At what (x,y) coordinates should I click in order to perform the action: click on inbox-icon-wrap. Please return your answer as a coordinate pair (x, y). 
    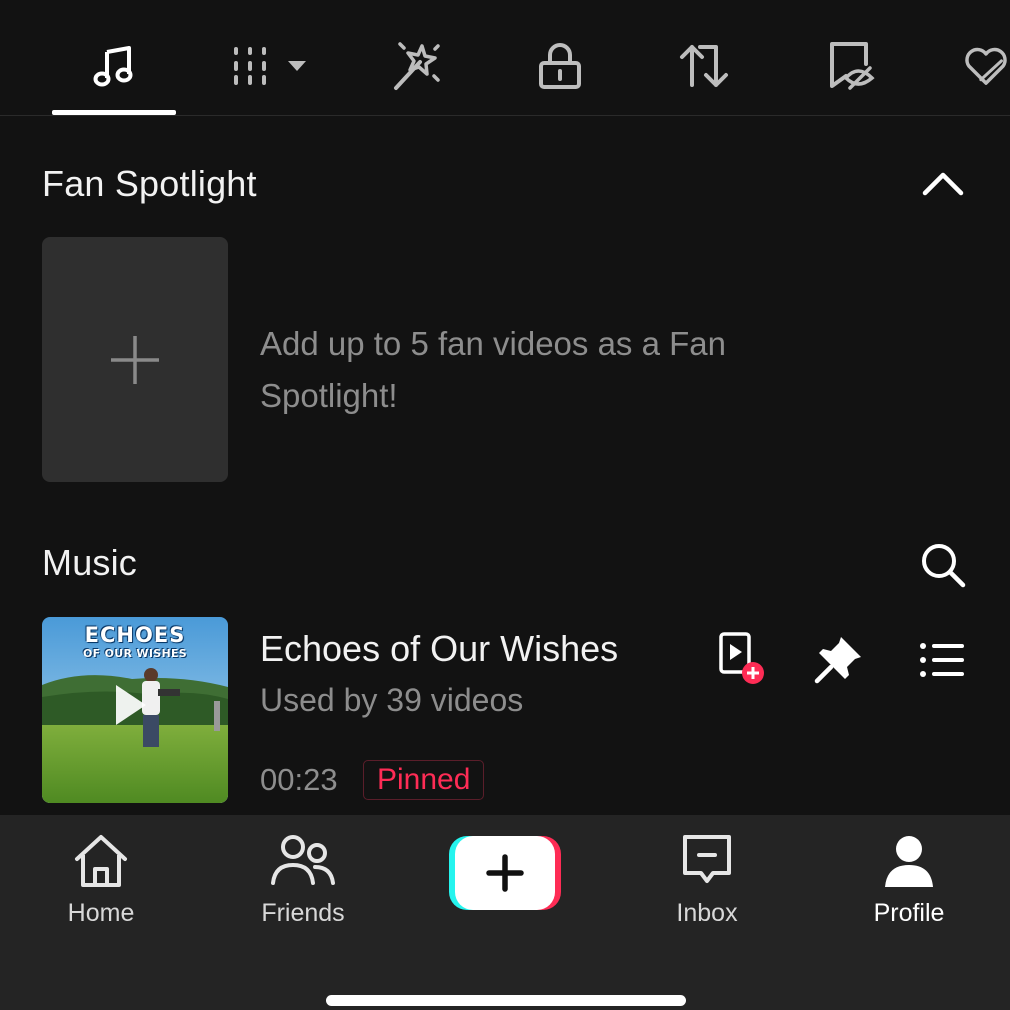
    Looking at the image, I should click on (707, 861).